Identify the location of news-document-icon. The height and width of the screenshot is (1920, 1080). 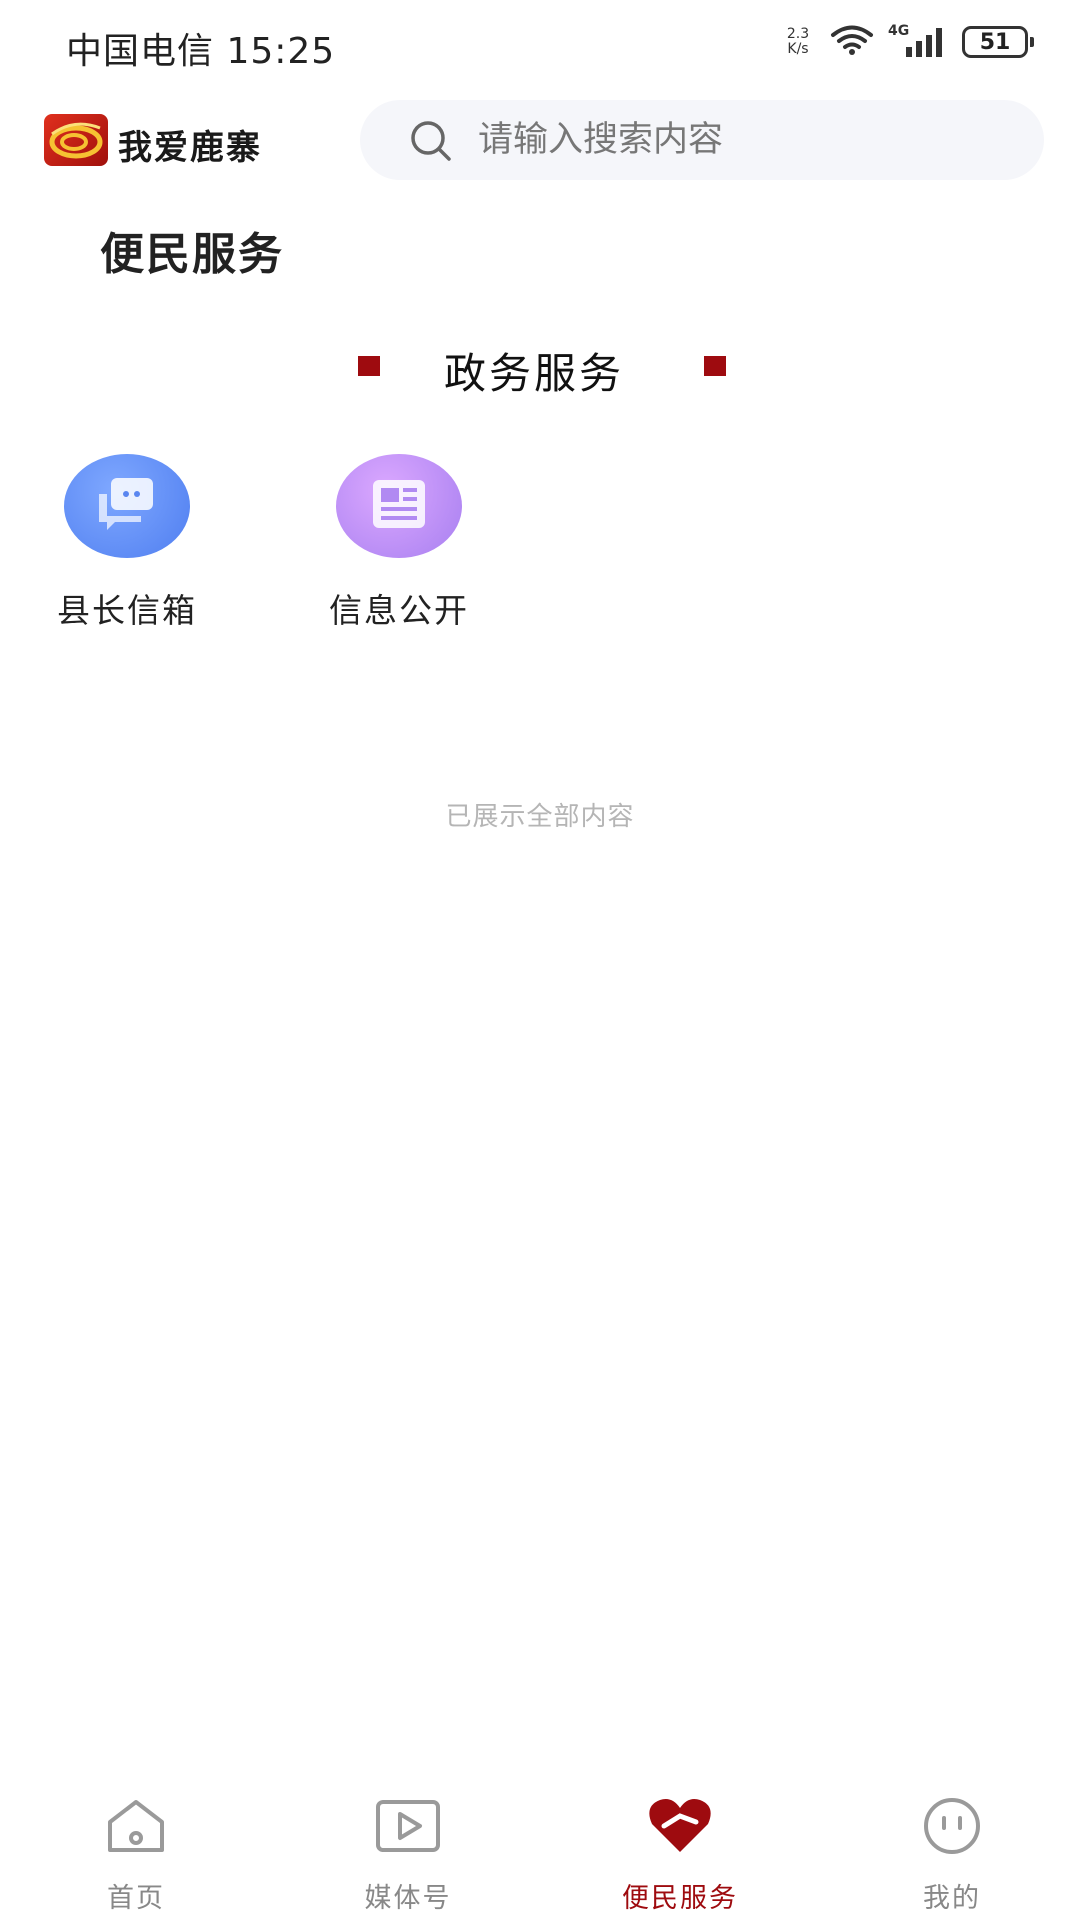
(399, 506).